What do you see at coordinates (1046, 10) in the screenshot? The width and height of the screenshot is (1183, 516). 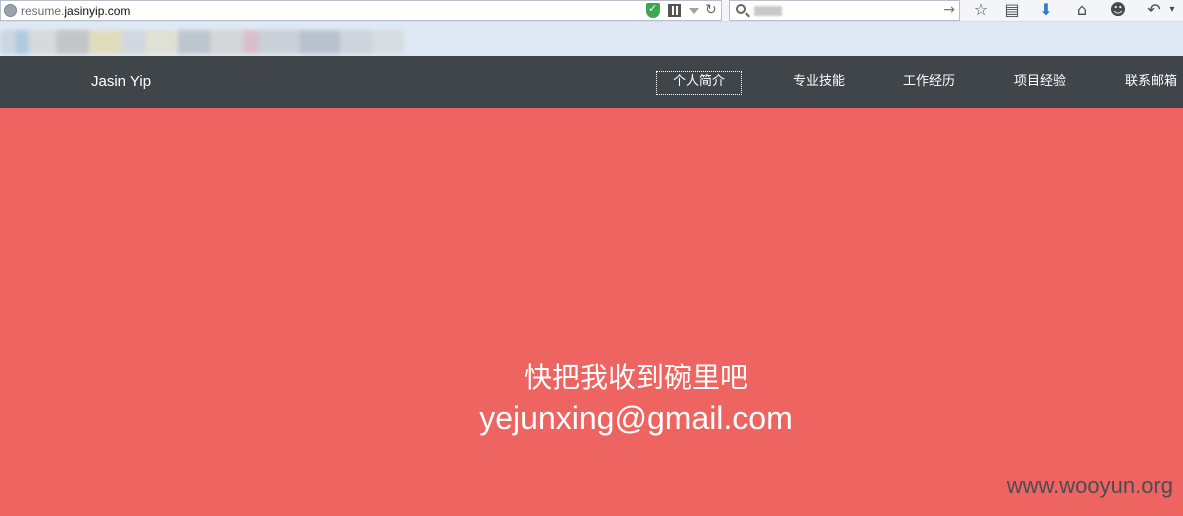 I see `download-icon: ⬇` at bounding box center [1046, 10].